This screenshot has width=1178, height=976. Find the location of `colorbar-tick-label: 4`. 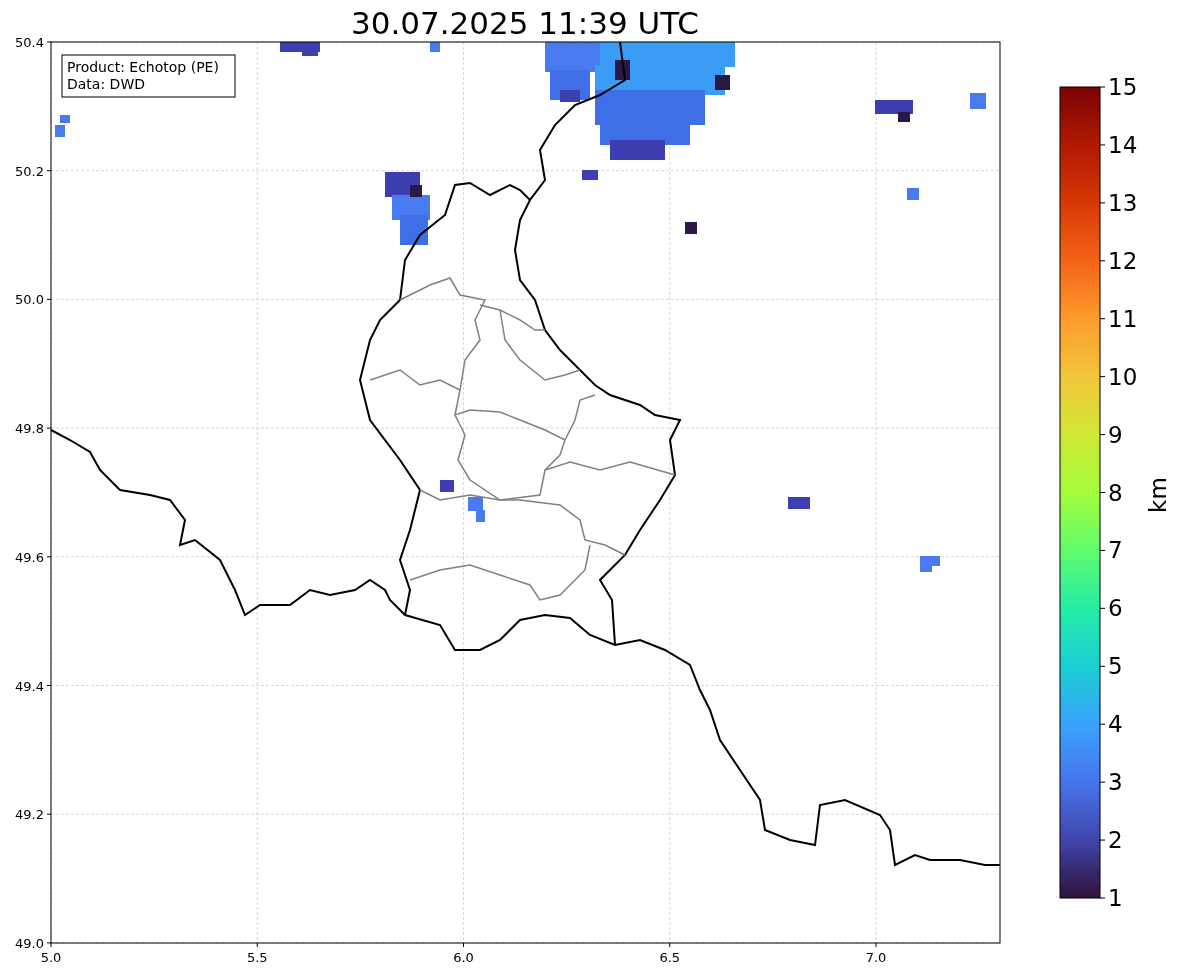

colorbar-tick-label: 4 is located at coordinates (1115, 724).